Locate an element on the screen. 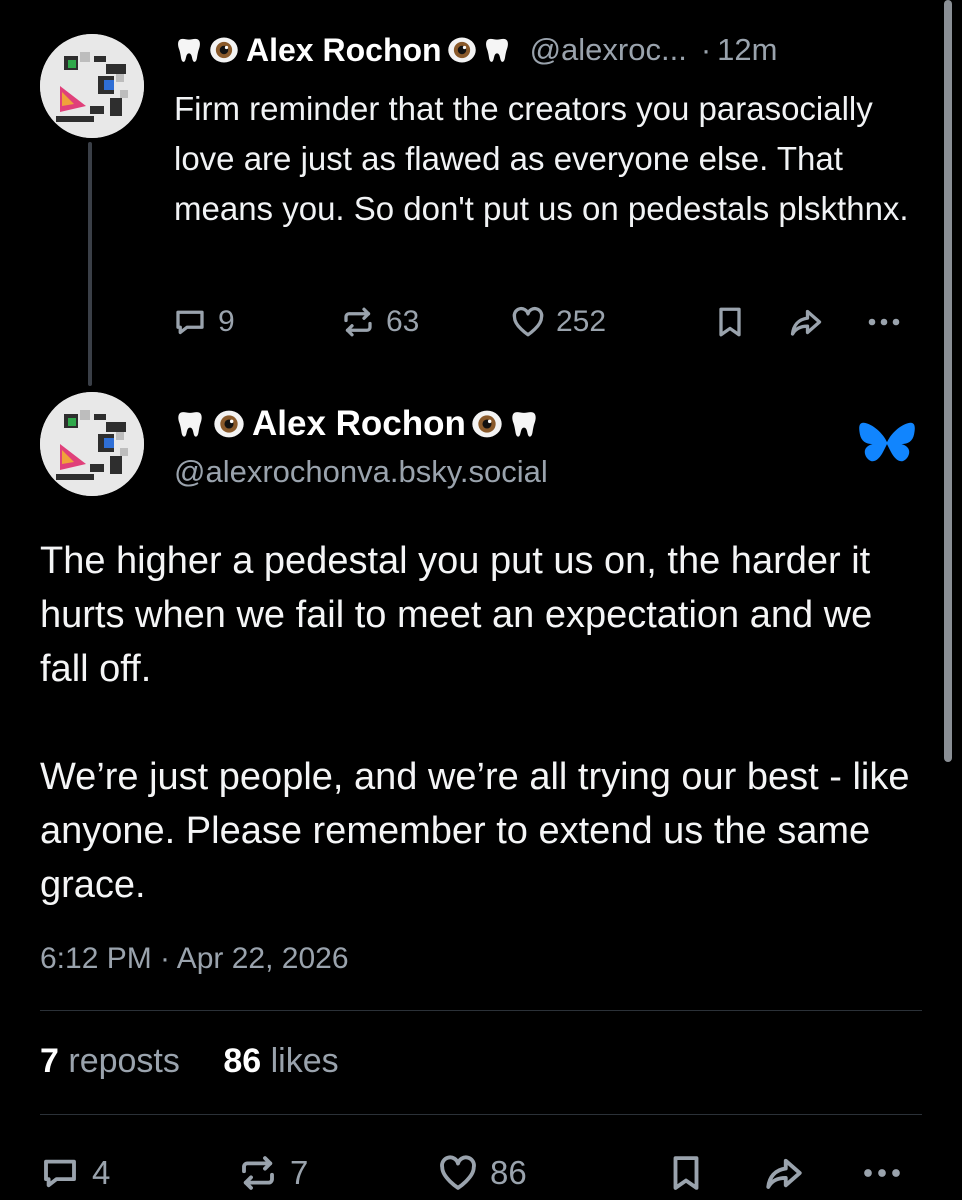 The width and height of the screenshot is (962, 1200). main-avatar is located at coordinates (92, 444).